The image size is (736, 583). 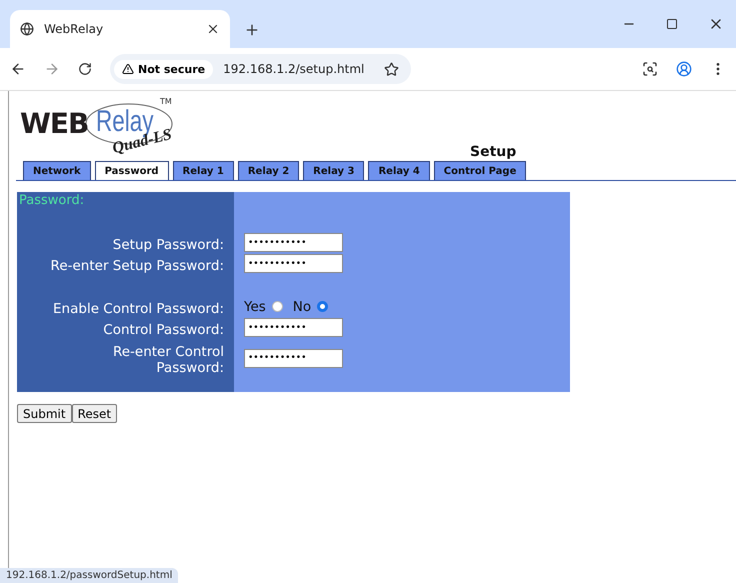 I want to click on page-title: Setup, so click(x=493, y=152).